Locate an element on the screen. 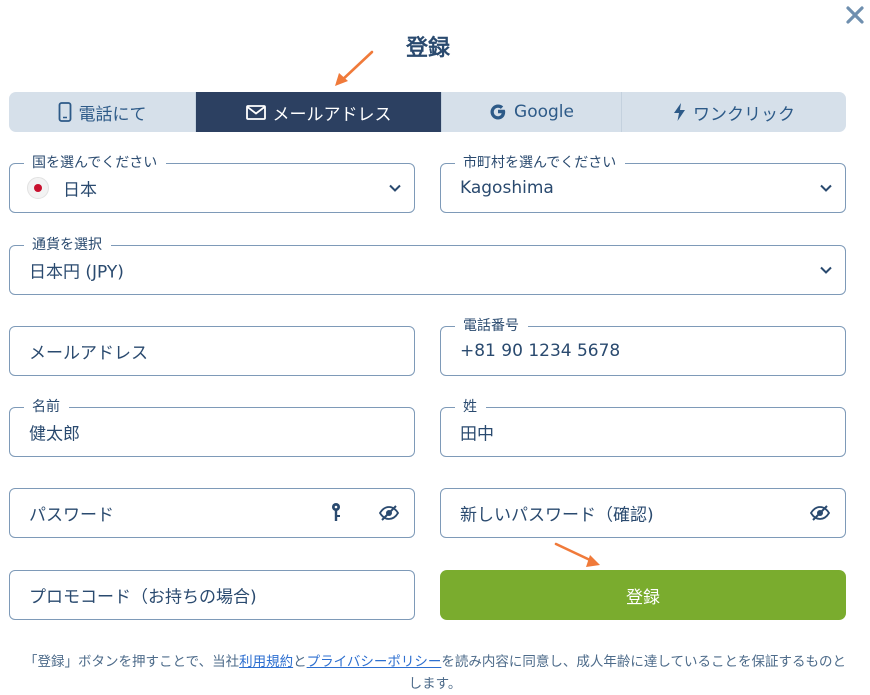  city-select: 市町村を選んでください Kagoshima is located at coordinates (643, 183).